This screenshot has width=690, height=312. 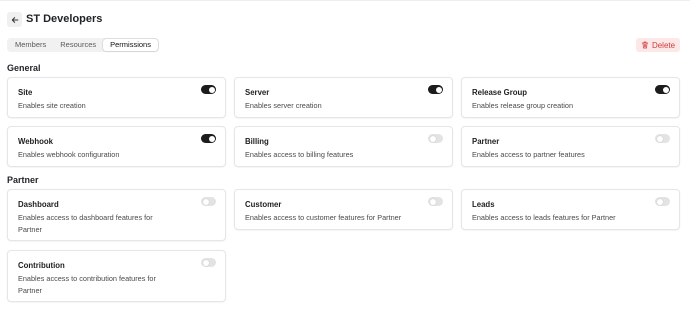 I want to click on back-button, so click(x=14, y=19).